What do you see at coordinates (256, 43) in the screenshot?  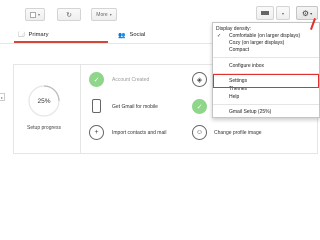 I see `density-cozy: Cozy (on larger displays)` at bounding box center [256, 43].